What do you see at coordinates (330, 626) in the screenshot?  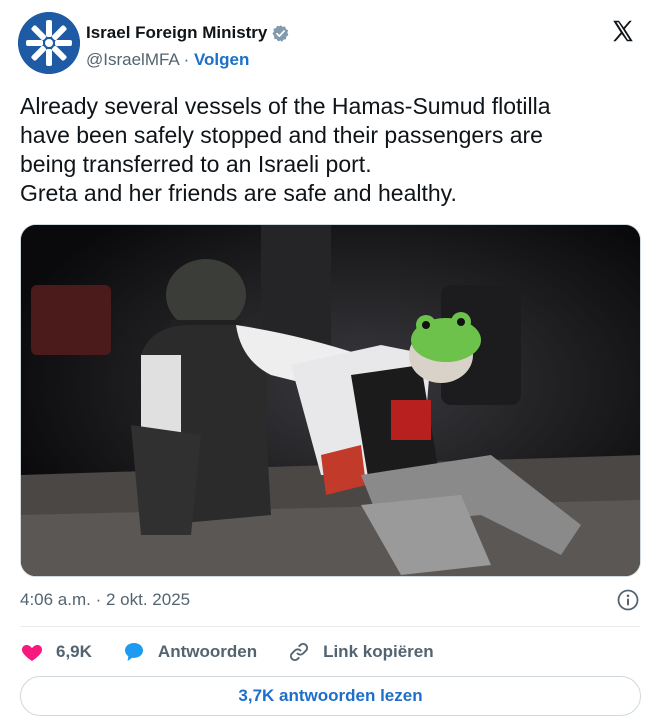 I see `divider` at bounding box center [330, 626].